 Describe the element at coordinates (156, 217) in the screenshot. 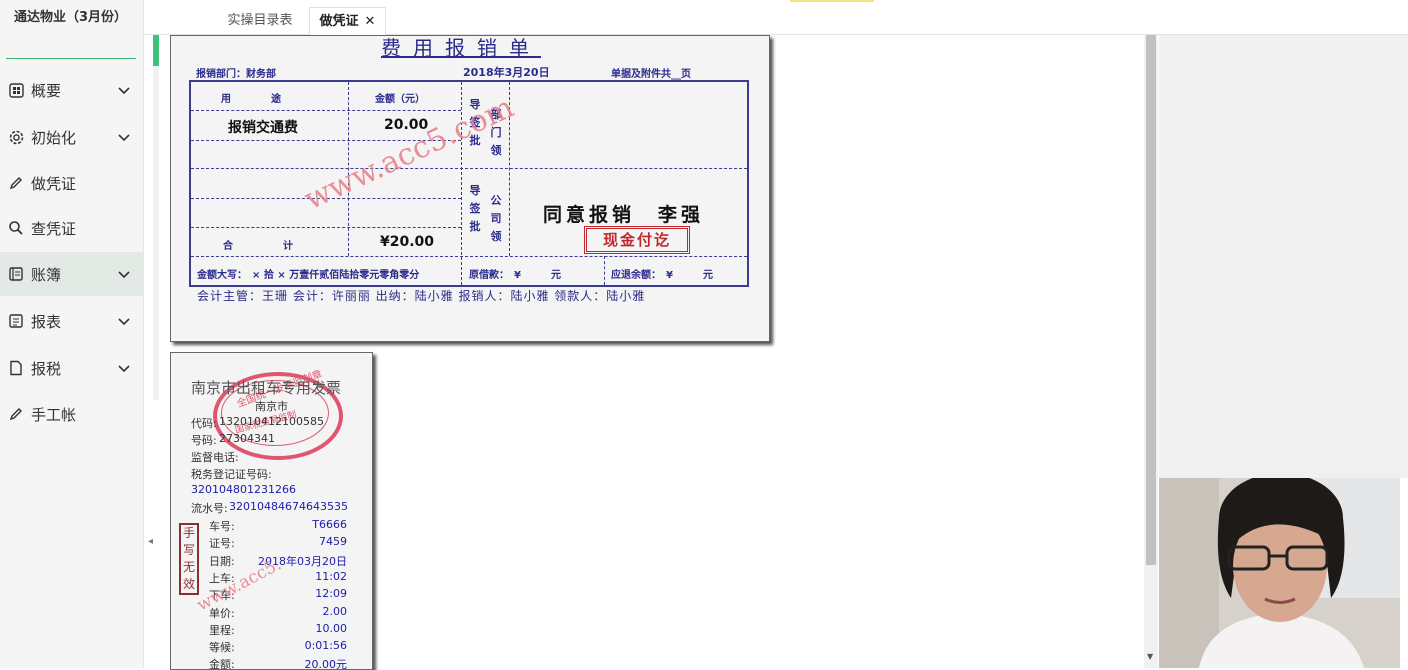

I see `content-left-border` at that location.